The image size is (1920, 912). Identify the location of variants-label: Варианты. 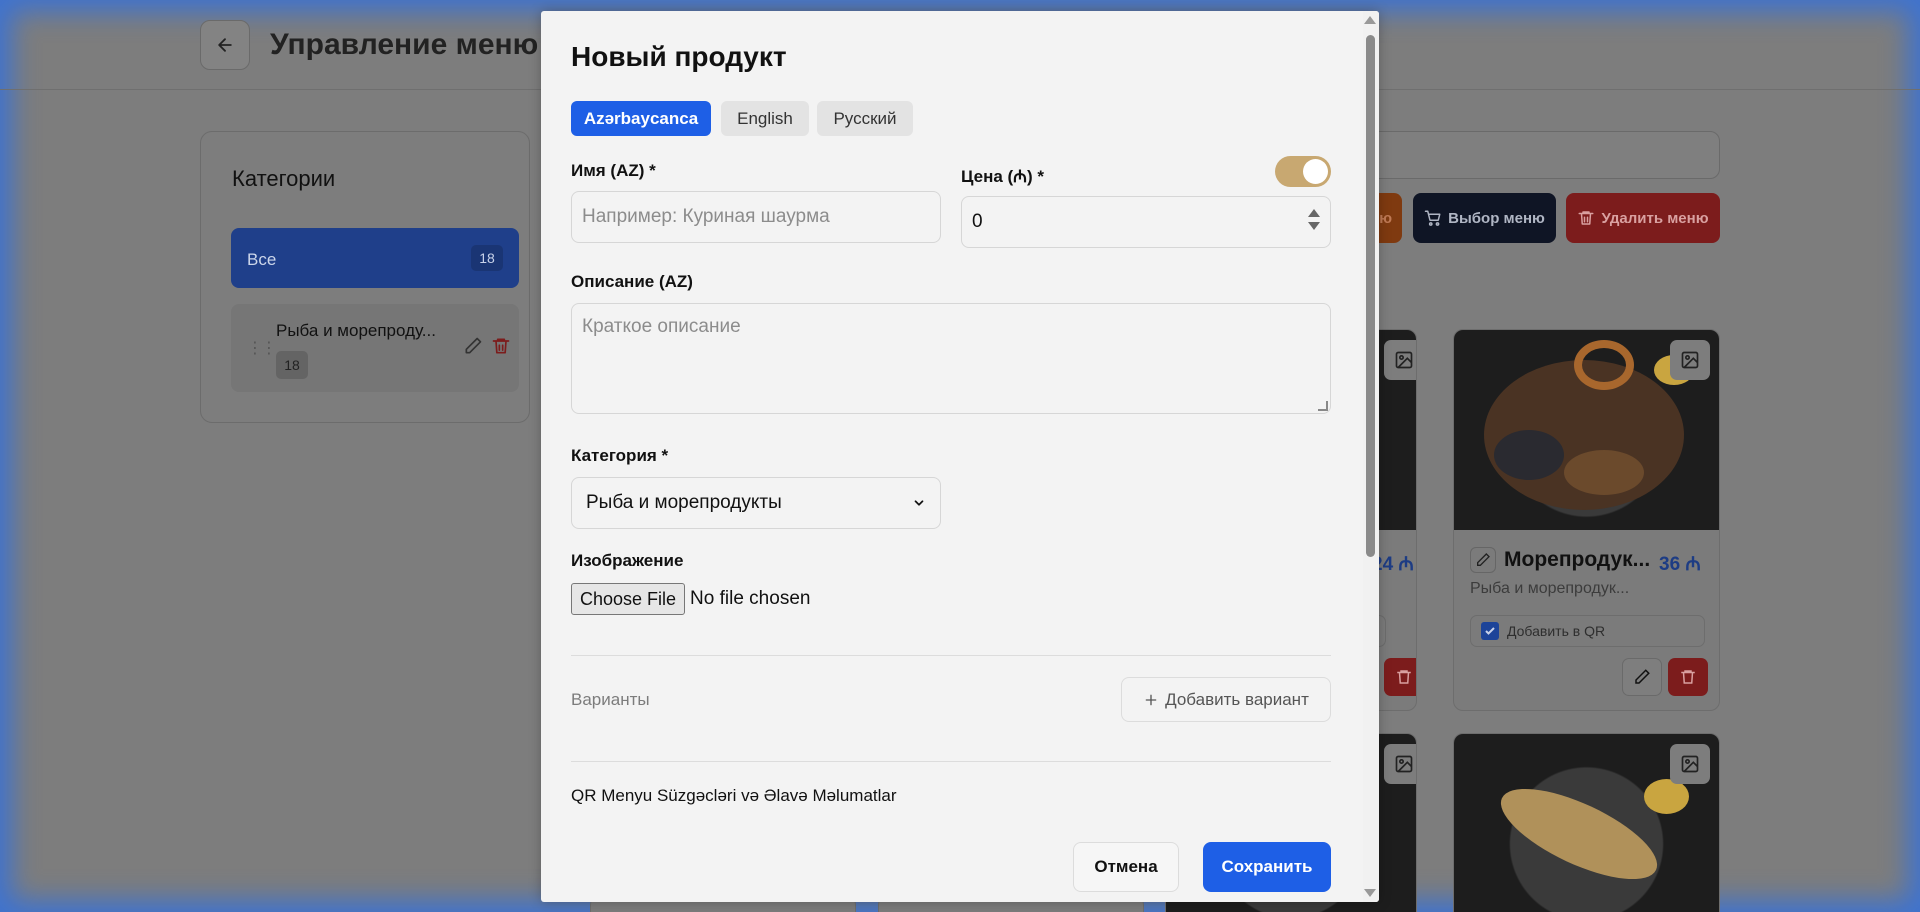
(610, 699).